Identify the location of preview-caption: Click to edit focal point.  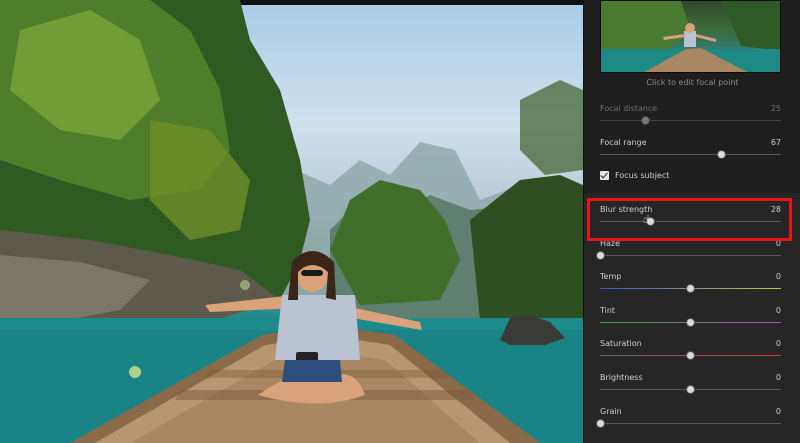
(692, 82).